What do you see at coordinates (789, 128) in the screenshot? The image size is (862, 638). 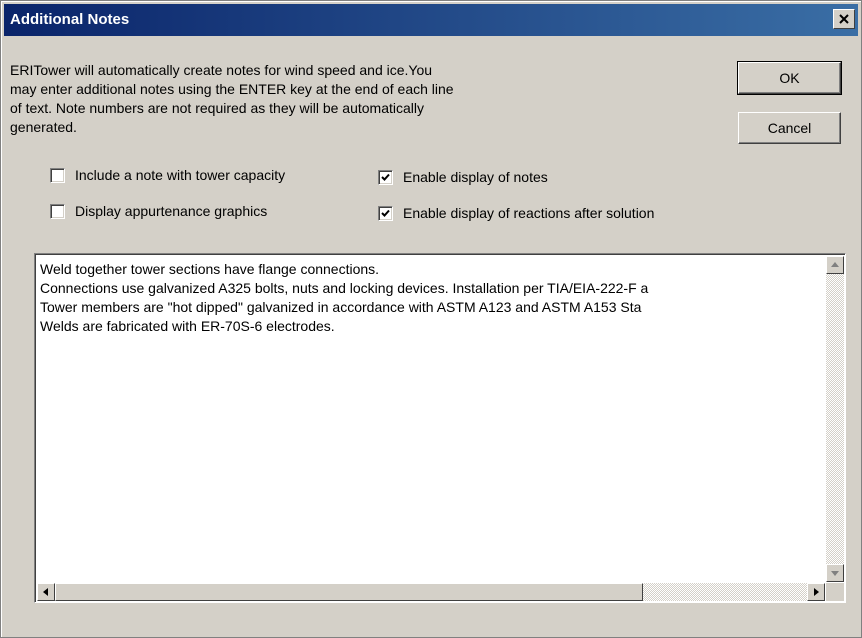 I see `cancel-button: Cancel` at bounding box center [789, 128].